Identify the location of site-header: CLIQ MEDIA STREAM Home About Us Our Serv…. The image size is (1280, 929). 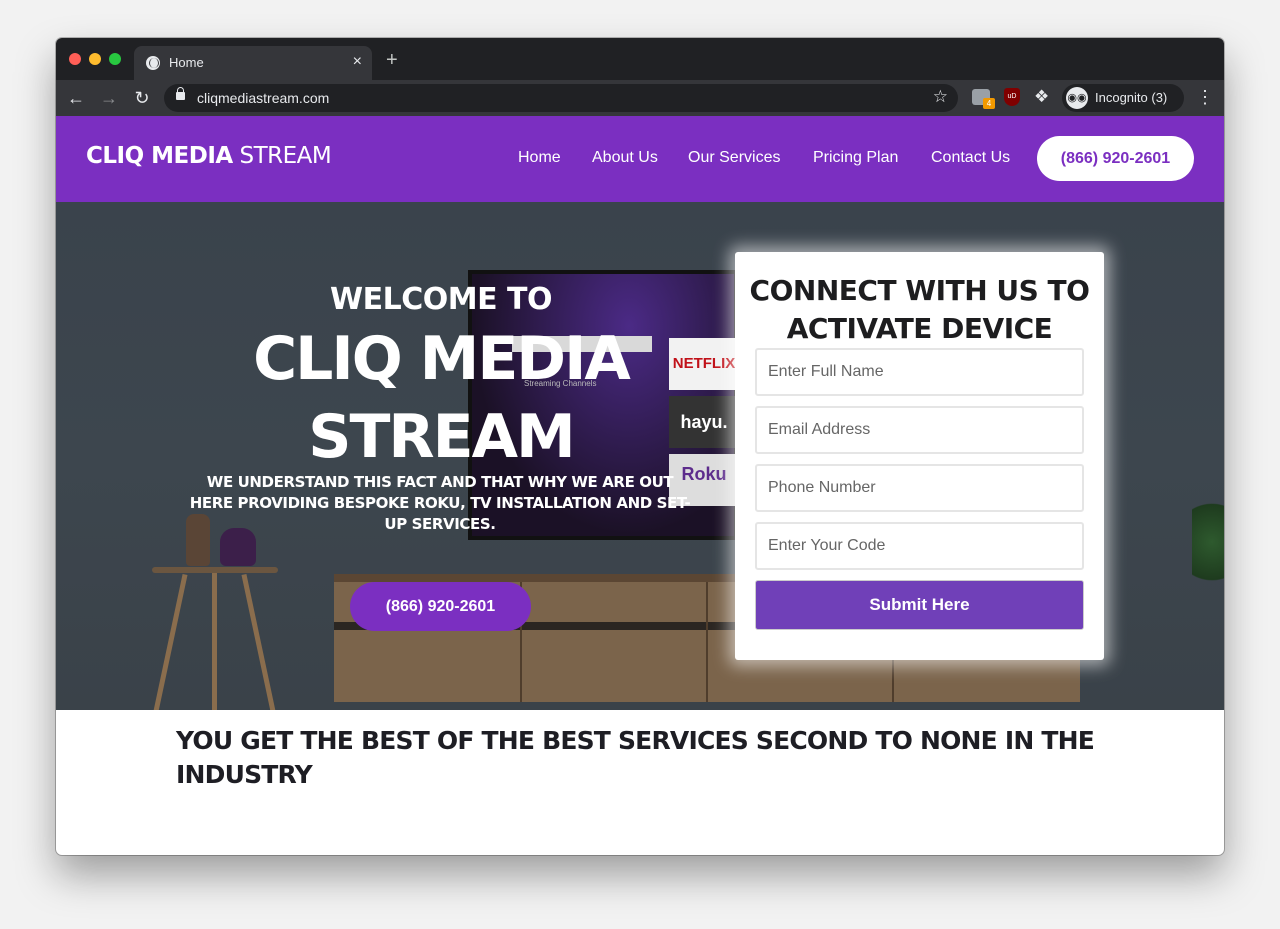
(640, 159).